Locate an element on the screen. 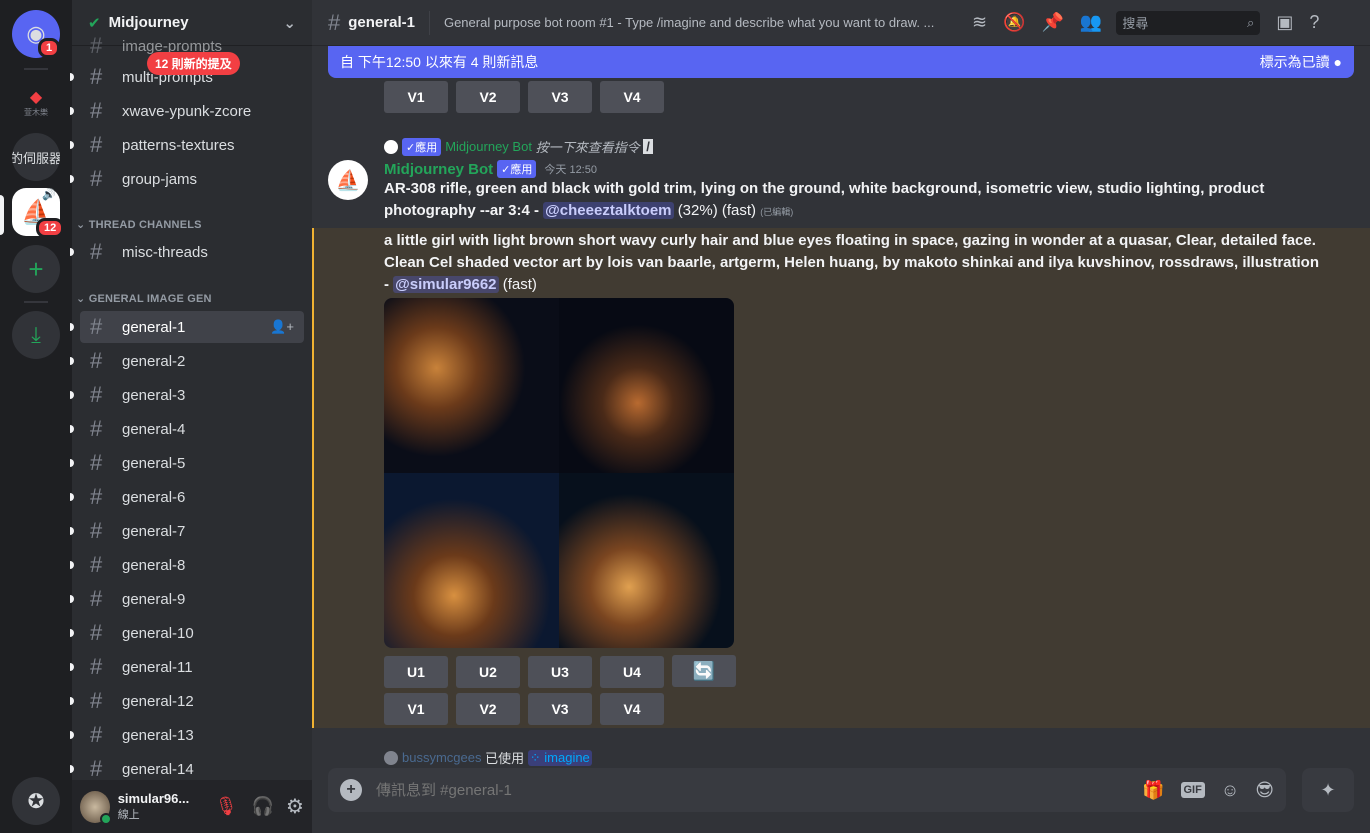 This screenshot has height=833, width=1370. server-label: 的伺服器 is located at coordinates (36, 158).